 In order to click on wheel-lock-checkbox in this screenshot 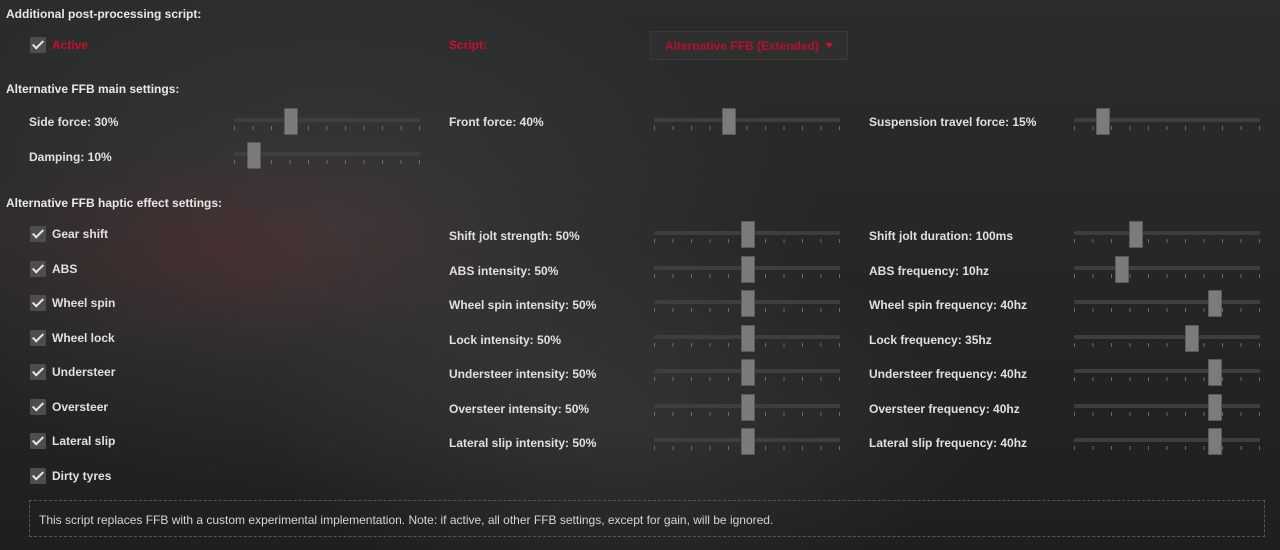, I will do `click(38, 338)`.